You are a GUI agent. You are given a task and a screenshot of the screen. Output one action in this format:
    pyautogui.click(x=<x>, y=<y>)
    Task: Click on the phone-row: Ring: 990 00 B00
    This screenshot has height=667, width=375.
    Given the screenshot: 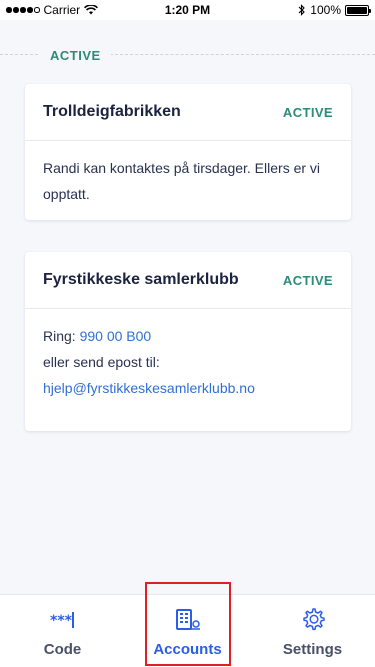 What is the action you would take?
    pyautogui.click(x=188, y=336)
    